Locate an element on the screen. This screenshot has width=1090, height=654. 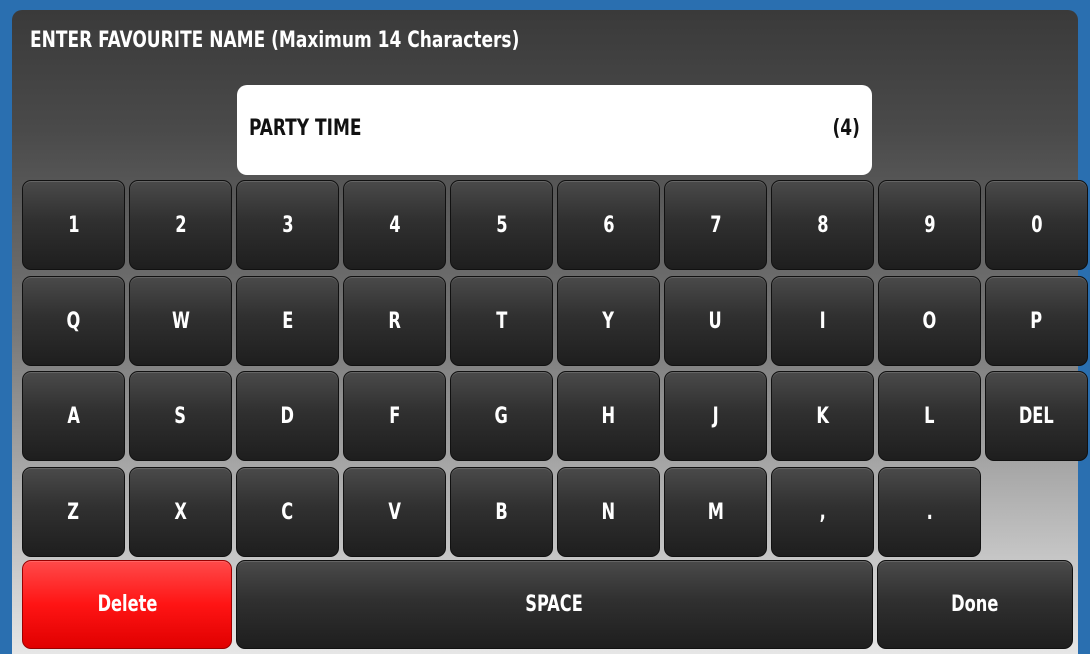
key-label: H is located at coordinates (608, 416).